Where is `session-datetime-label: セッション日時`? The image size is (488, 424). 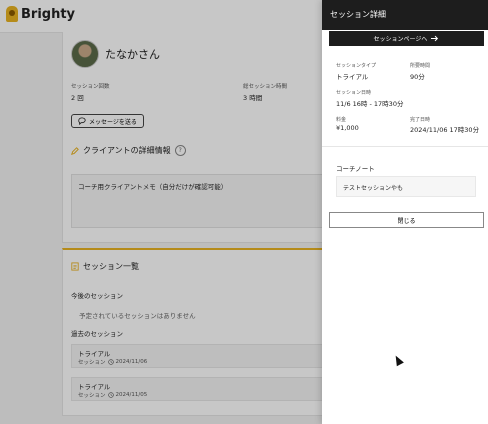 session-datetime-label: セッション日時 is located at coordinates (354, 93).